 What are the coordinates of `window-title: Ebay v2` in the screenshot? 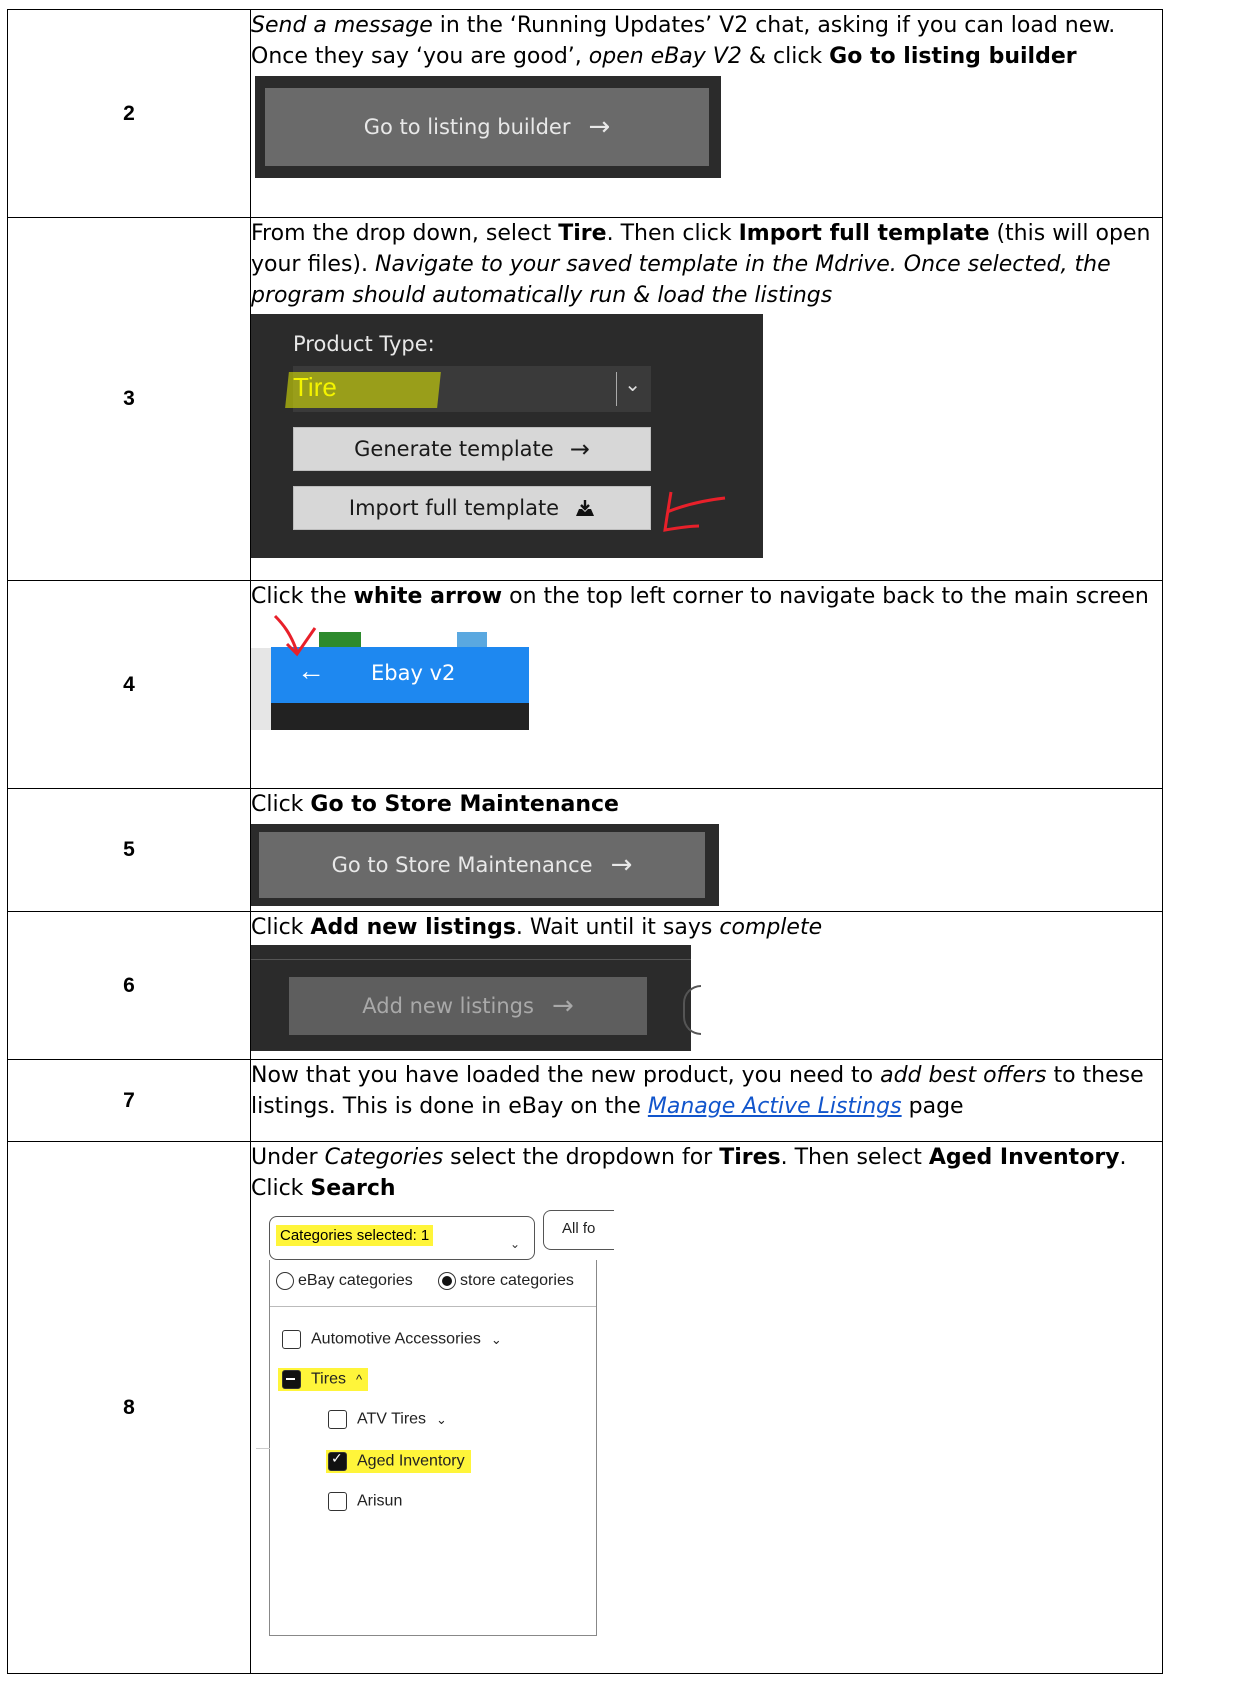 It's located at (413, 673).